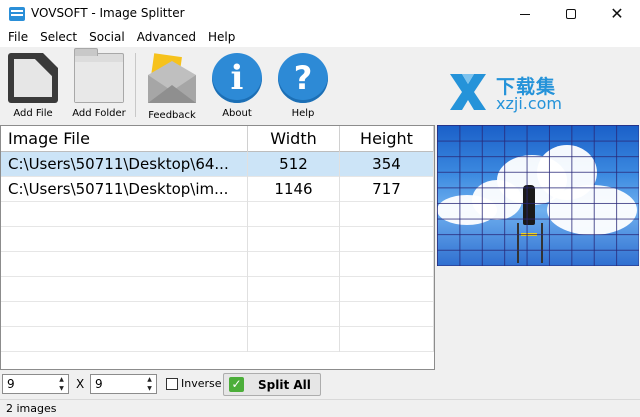 This screenshot has height=417, width=640. What do you see at coordinates (294, 164) in the screenshot?
I see `cell-width: 512` at bounding box center [294, 164].